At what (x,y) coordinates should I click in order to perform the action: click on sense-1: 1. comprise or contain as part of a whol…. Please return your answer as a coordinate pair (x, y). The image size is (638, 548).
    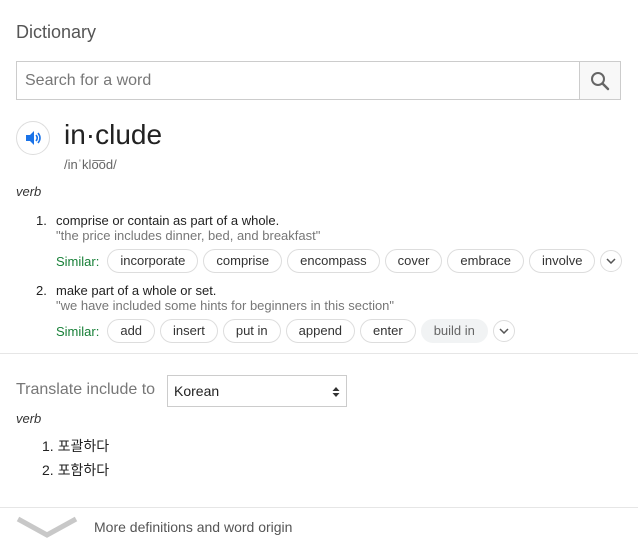
    Looking at the image, I should click on (331, 244).